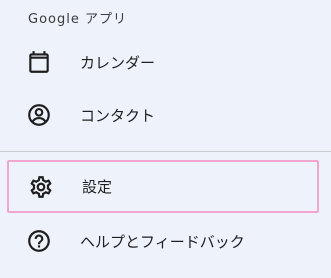  What do you see at coordinates (162, 241) in the screenshot?
I see `menu-item-label: ヘルプとフィードバック` at bounding box center [162, 241].